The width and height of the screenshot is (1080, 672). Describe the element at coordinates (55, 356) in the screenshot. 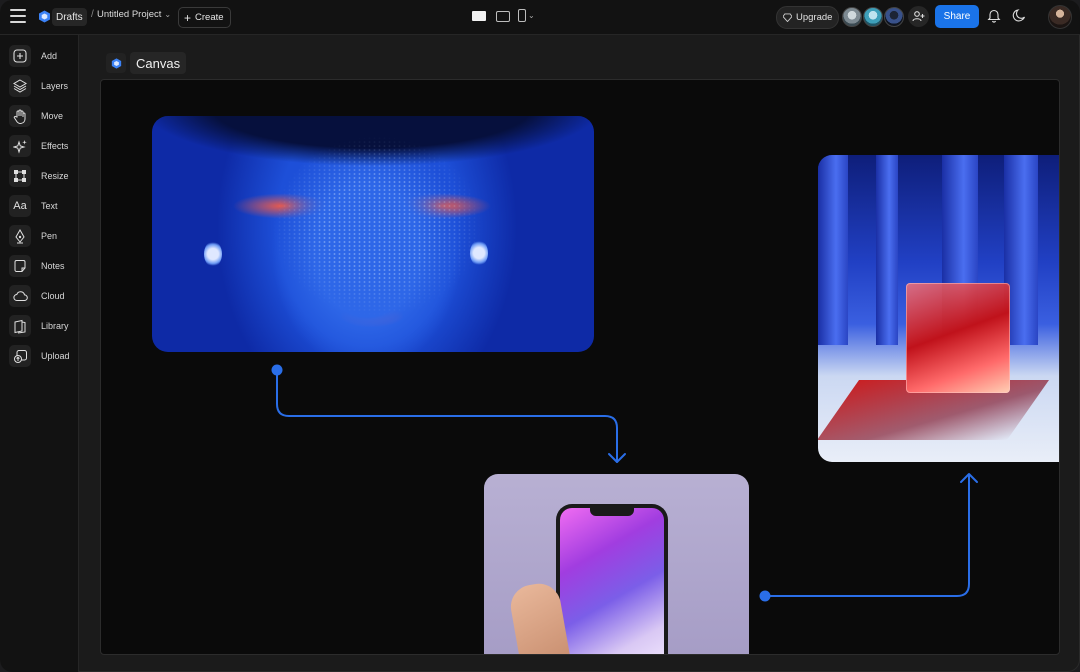

I see `tool-label: Upload` at that location.